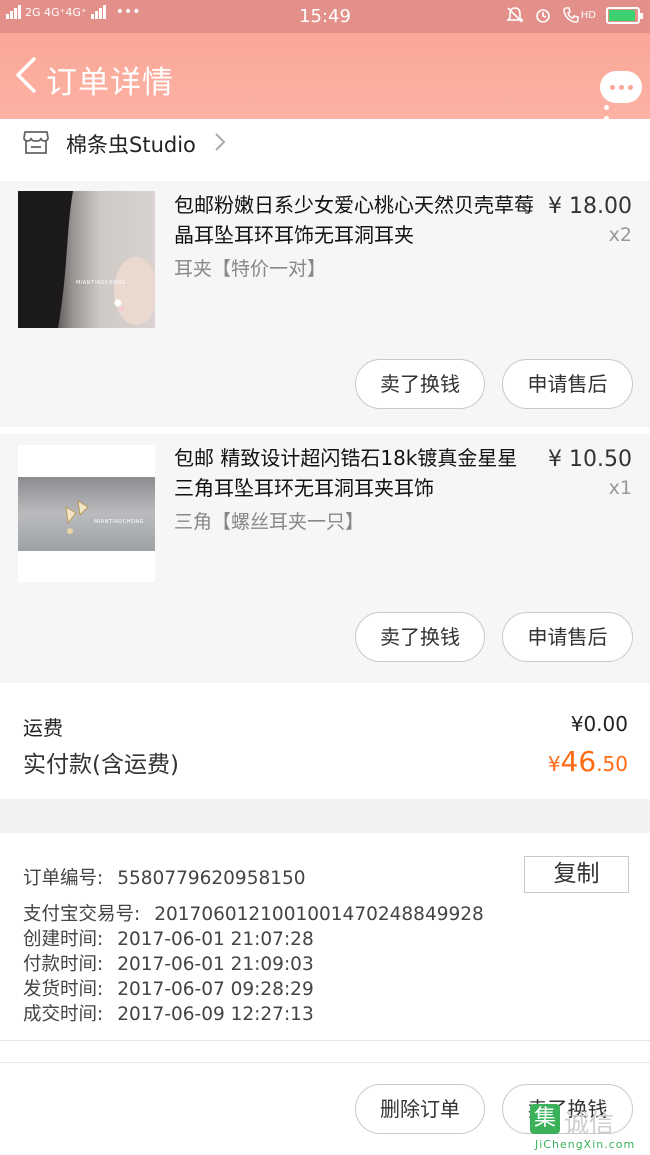 The height and width of the screenshot is (1155, 650). Describe the element at coordinates (588, 15) in the screenshot. I see `hd-label: HD` at that location.